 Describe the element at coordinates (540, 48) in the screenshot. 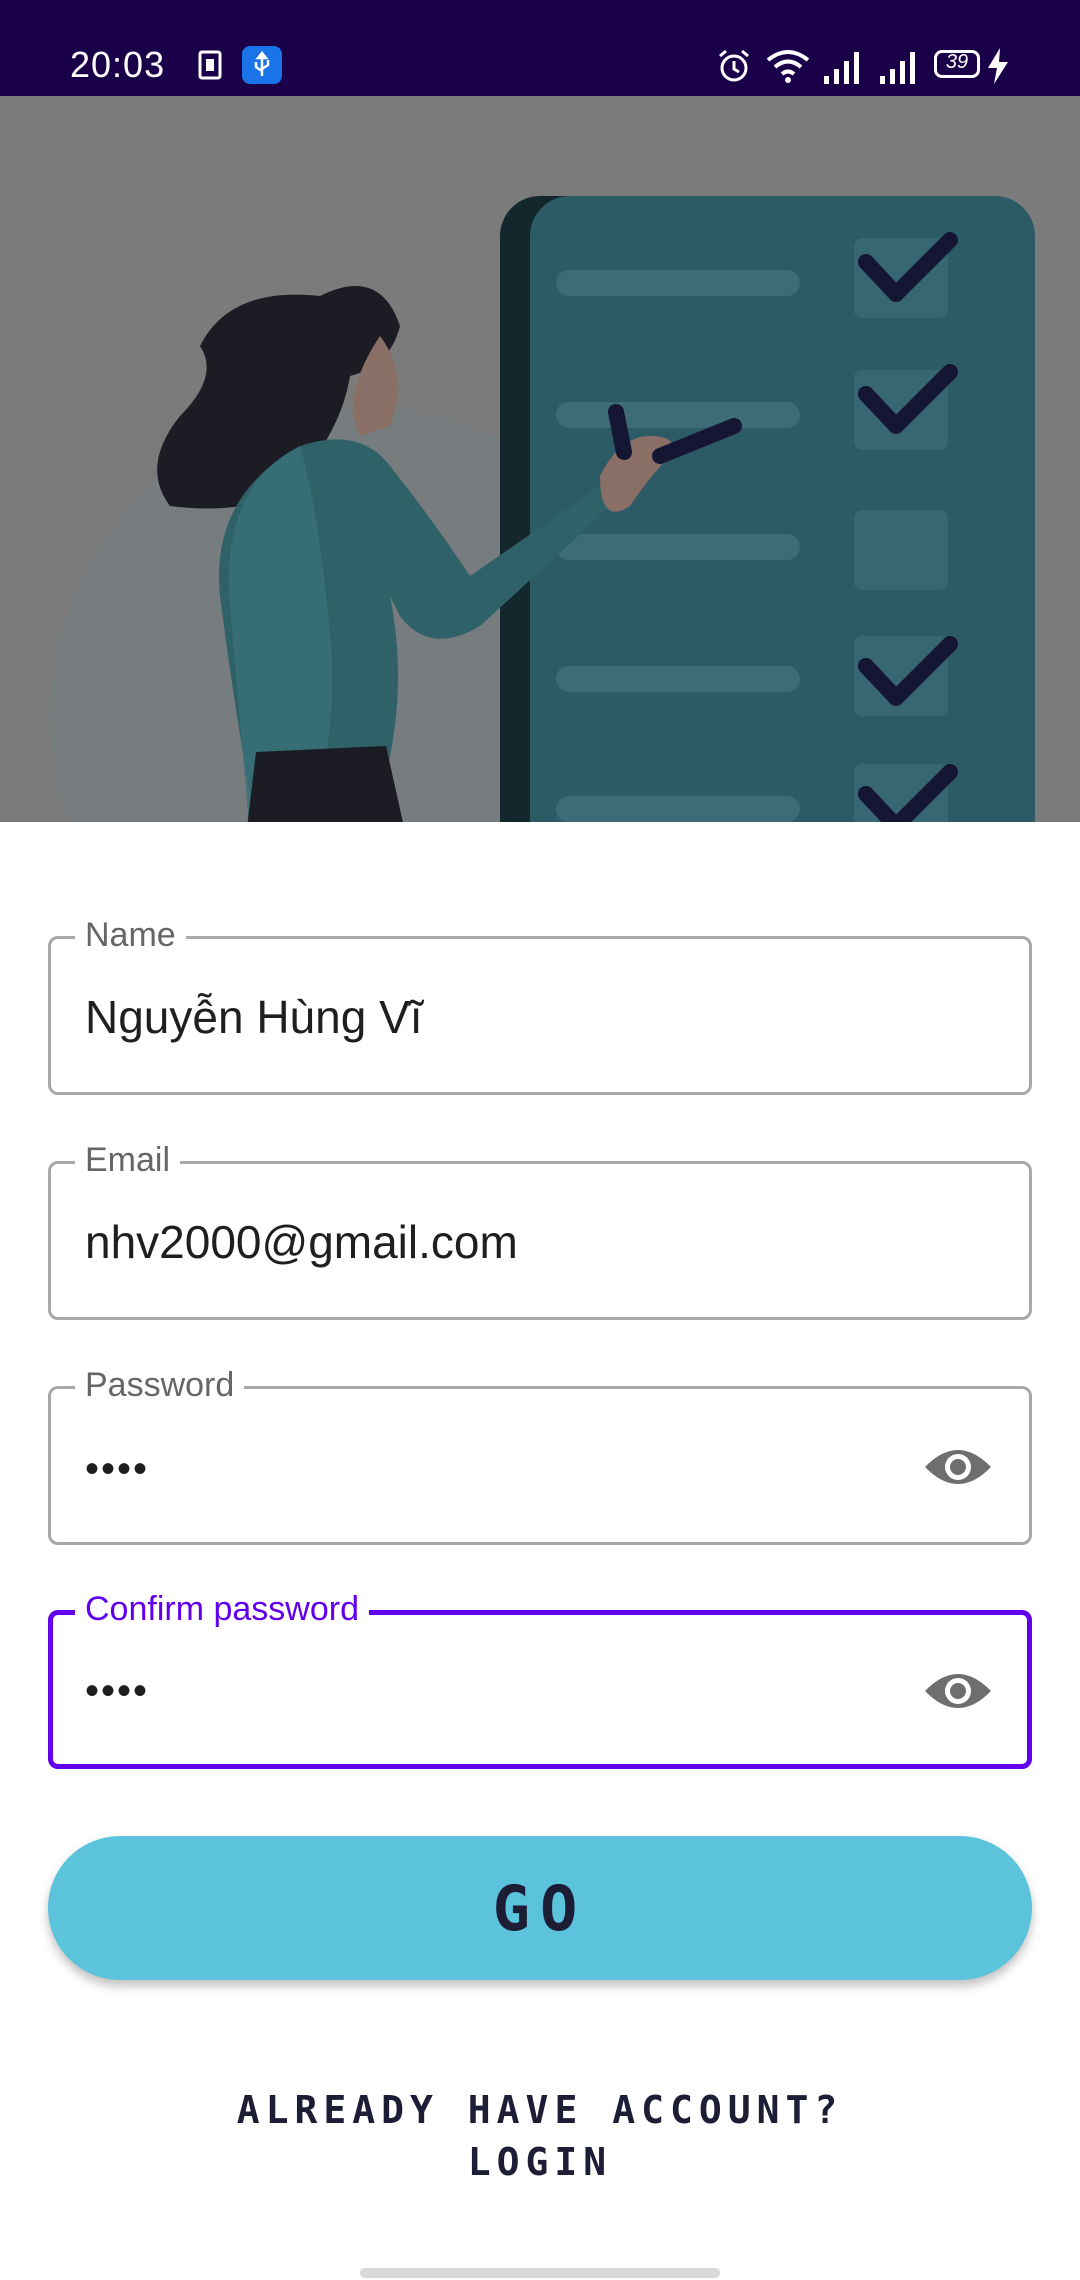

I see `status-bar: 20:03 39` at that location.